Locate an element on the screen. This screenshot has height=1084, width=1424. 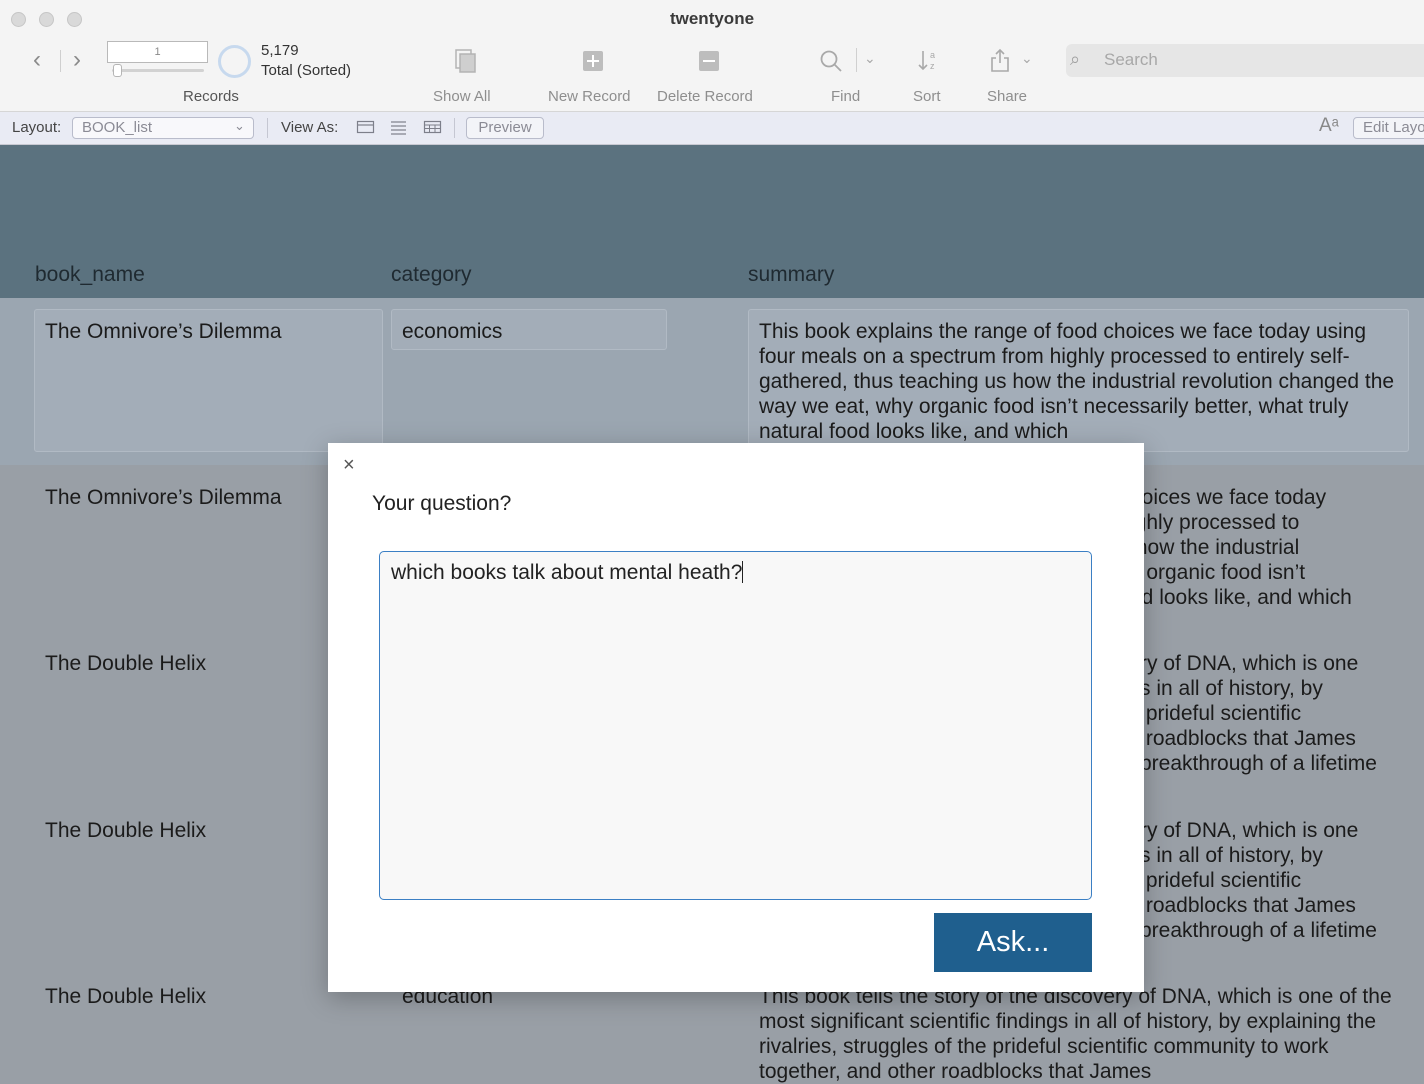
preview-button: Preview is located at coordinates (505, 128).